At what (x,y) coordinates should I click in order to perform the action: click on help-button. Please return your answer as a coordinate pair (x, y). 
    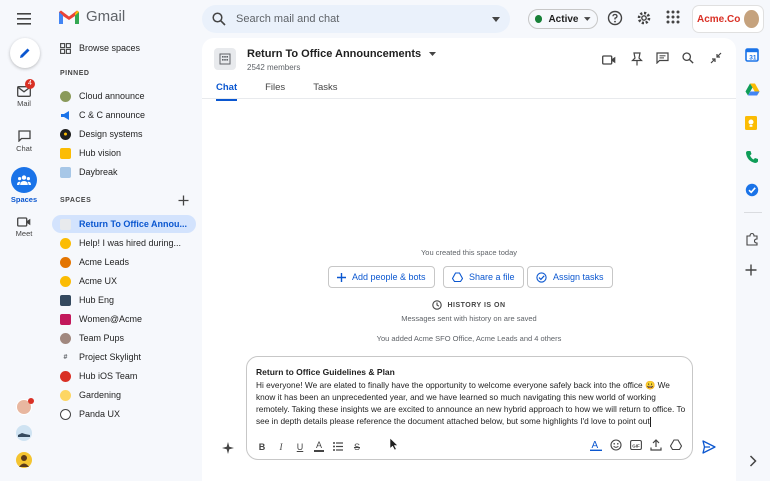
    Looking at the image, I should click on (616, 19).